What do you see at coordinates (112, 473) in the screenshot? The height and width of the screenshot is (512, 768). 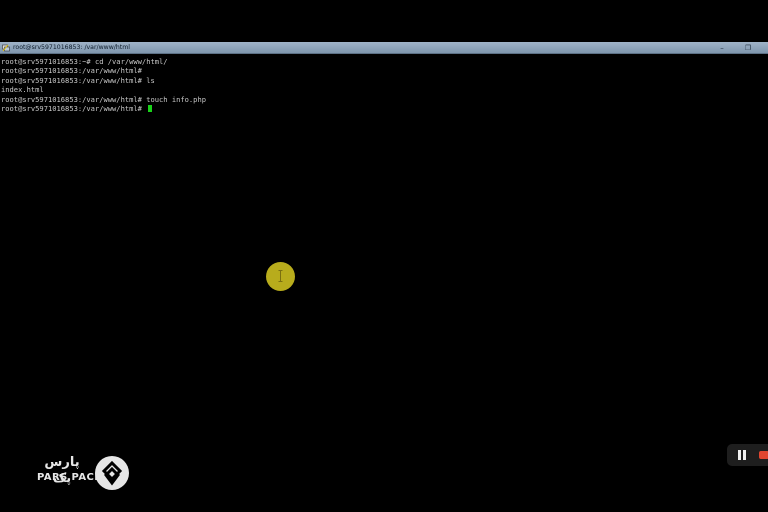 I see `parspack-logo-icon` at bounding box center [112, 473].